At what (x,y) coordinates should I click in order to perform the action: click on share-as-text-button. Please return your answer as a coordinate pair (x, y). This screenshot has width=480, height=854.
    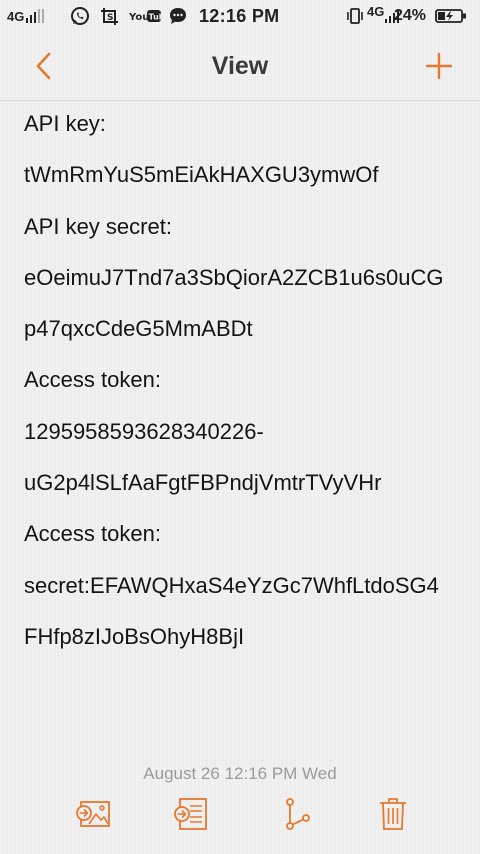
    Looking at the image, I should click on (190, 814).